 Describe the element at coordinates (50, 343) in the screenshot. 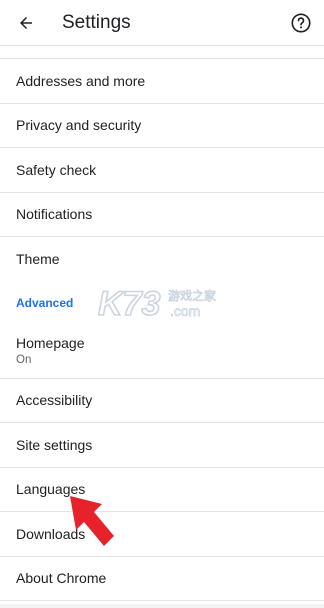

I see `setting-label: Homepage` at that location.